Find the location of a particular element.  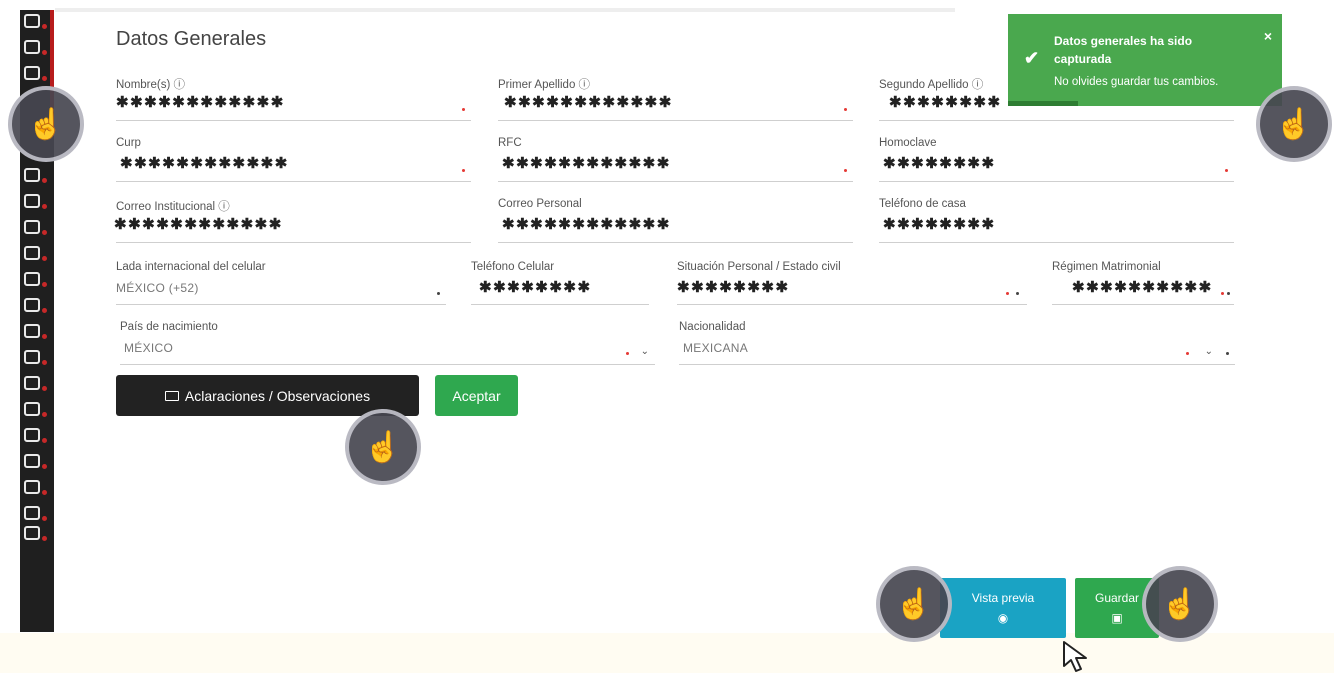

sidebar-item-14-icon is located at coordinates (32, 435).